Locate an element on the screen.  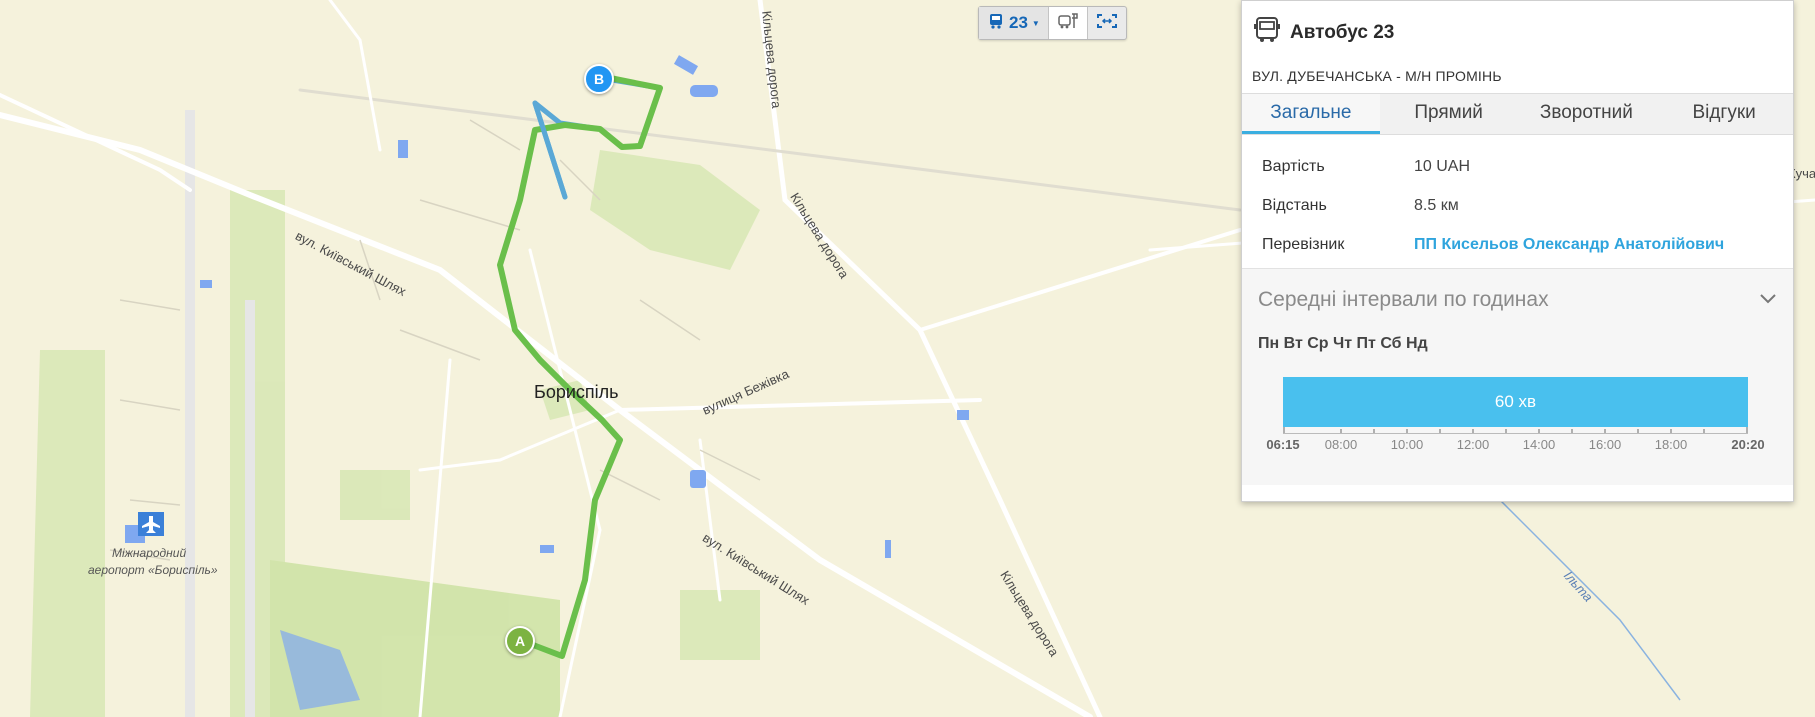
bus-stops-icon is located at coordinates (1068, 23).